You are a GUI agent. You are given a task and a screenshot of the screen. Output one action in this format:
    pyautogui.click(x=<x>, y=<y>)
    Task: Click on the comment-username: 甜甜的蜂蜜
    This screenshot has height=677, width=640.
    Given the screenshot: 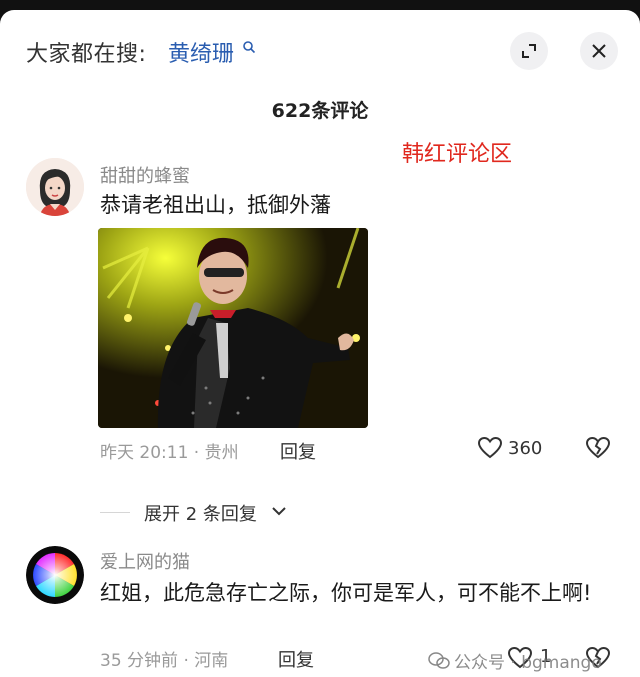 What is the action you would take?
    pyautogui.click(x=145, y=175)
    